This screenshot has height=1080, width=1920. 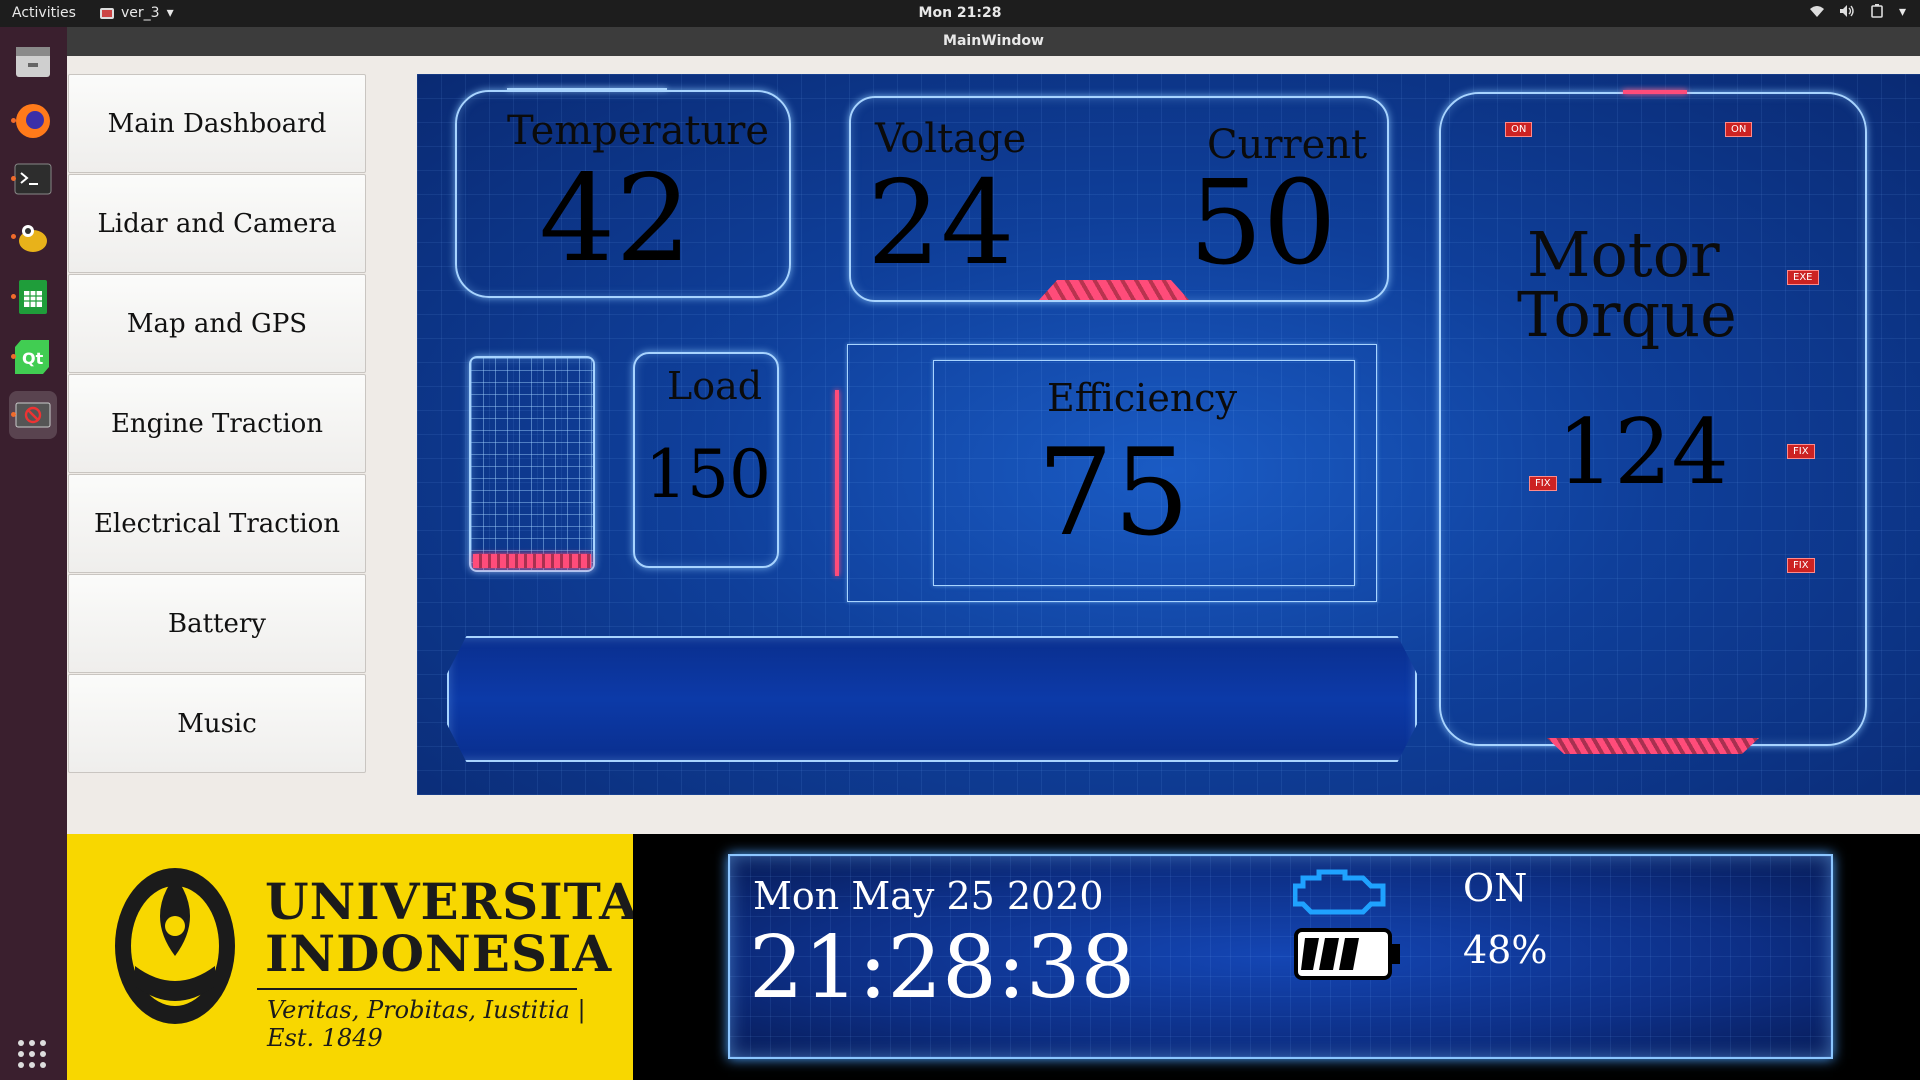 I want to click on efficiency-label: Efficiency, so click(x=1142, y=398).